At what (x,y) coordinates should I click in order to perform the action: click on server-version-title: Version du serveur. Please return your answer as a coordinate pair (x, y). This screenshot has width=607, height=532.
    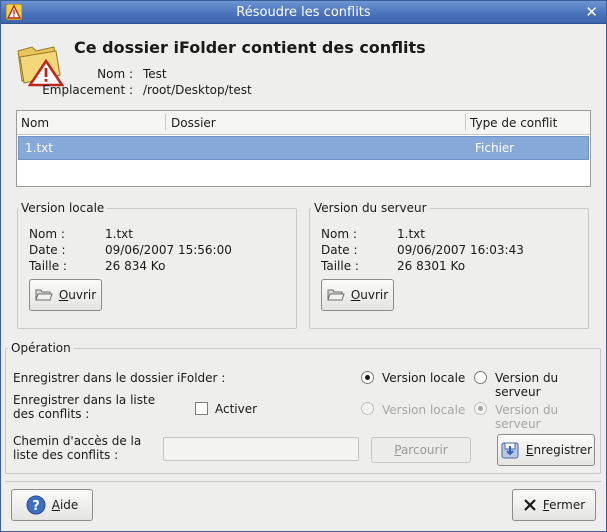
    Looking at the image, I should click on (370, 208).